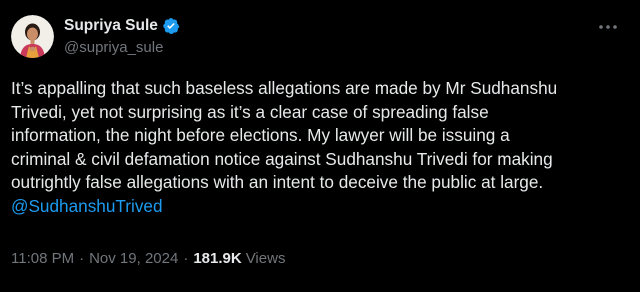 The image size is (640, 292). What do you see at coordinates (265, 258) in the screenshot?
I see `views-label: Views` at bounding box center [265, 258].